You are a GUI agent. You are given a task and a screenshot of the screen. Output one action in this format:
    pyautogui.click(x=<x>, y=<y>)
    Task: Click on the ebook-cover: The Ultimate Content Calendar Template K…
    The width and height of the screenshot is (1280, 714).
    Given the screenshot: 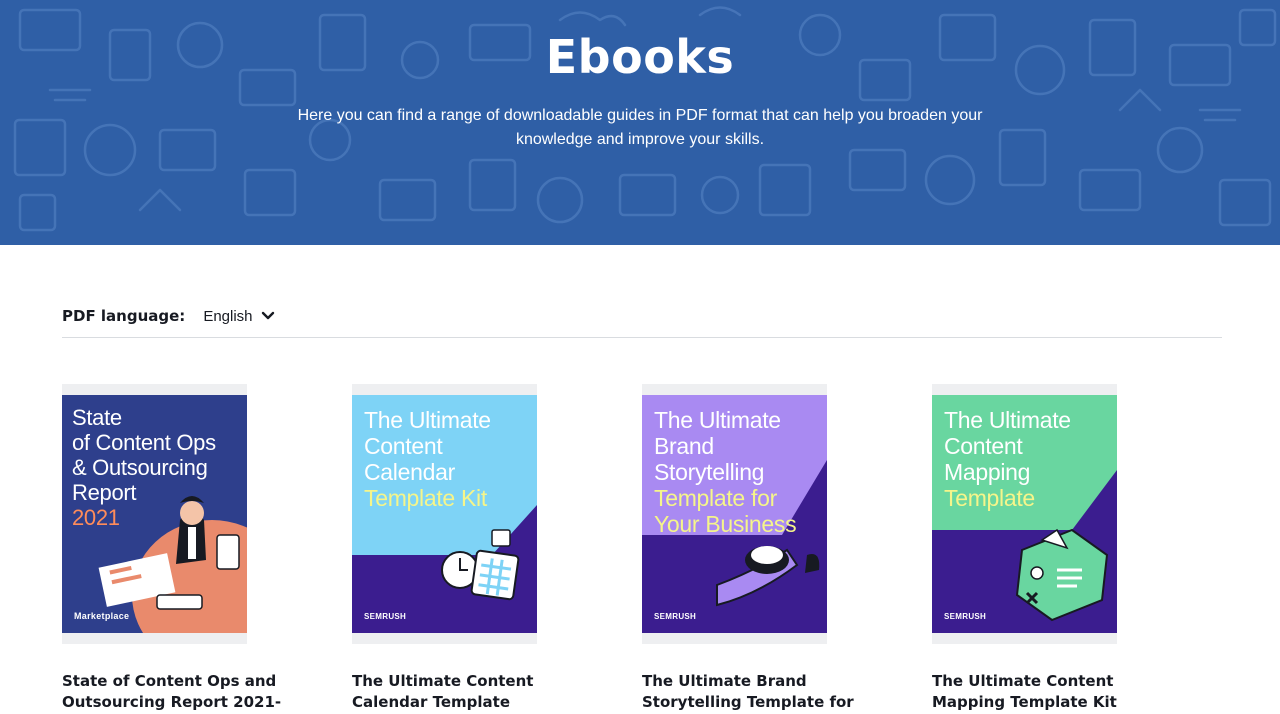 What is the action you would take?
    pyautogui.click(x=444, y=514)
    